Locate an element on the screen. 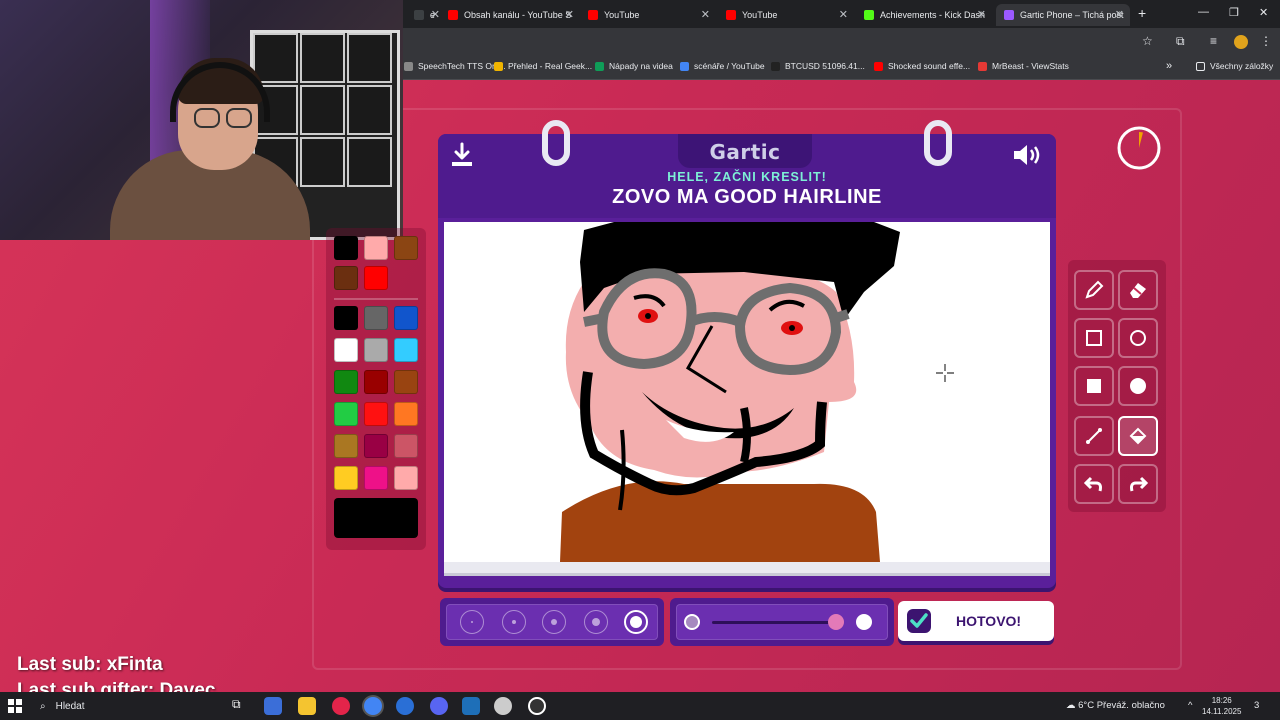 The height and width of the screenshot is (720, 1280). ring-right is located at coordinates (938, 143).